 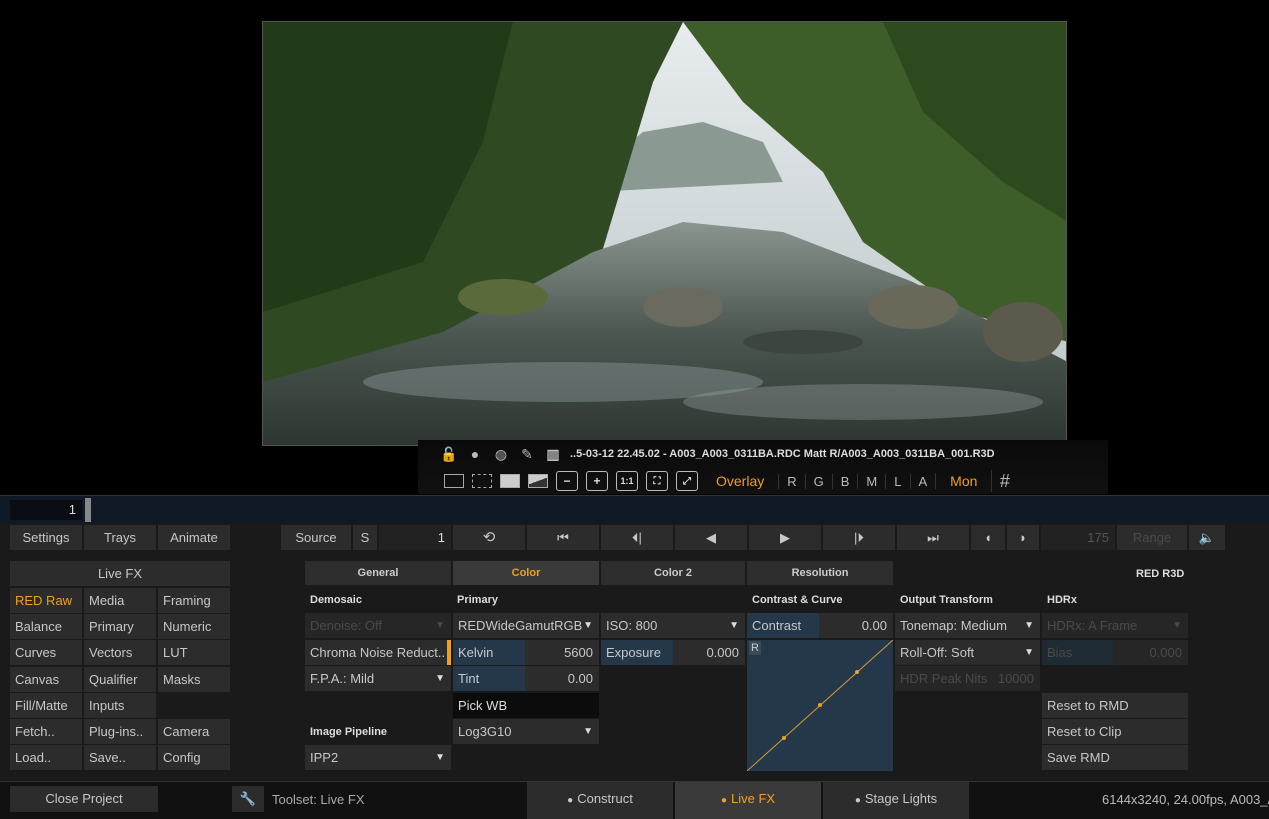 I want to click on overlay-button: Overlay, so click(x=740, y=481).